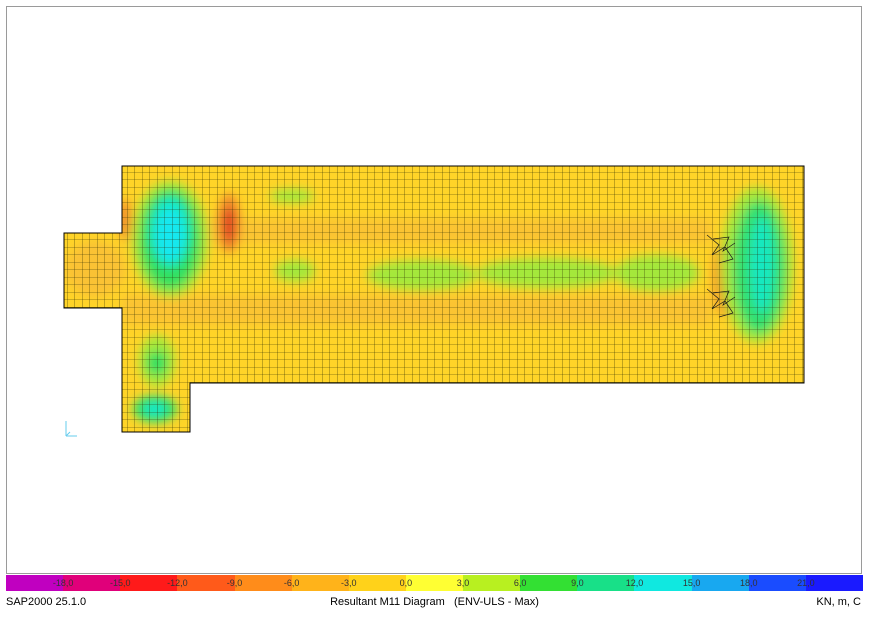 The width and height of the screenshot is (869, 620). What do you see at coordinates (46, 602) in the screenshot?
I see `app-version-label: SAP2000 25.1.0` at bounding box center [46, 602].